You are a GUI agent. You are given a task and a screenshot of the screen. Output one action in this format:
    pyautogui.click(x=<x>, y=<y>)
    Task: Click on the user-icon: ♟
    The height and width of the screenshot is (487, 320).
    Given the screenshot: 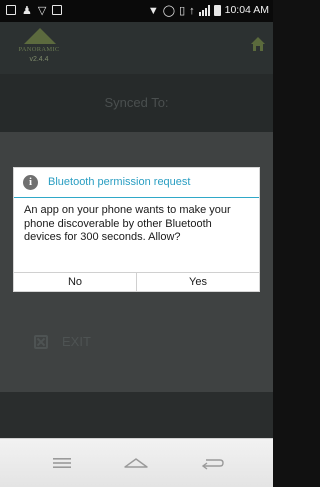 What is the action you would take?
    pyautogui.click(x=27, y=11)
    